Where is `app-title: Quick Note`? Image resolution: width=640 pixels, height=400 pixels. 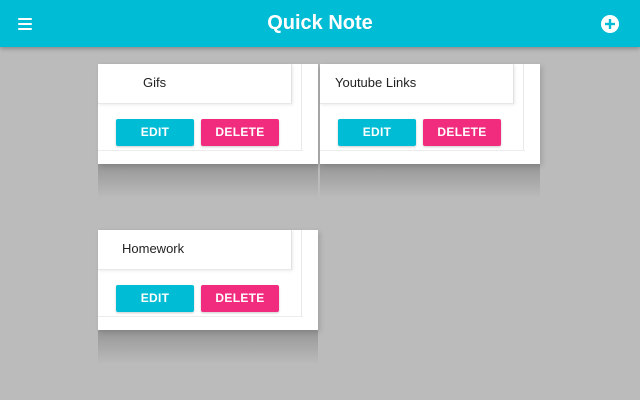 app-title: Quick Note is located at coordinates (320, 23).